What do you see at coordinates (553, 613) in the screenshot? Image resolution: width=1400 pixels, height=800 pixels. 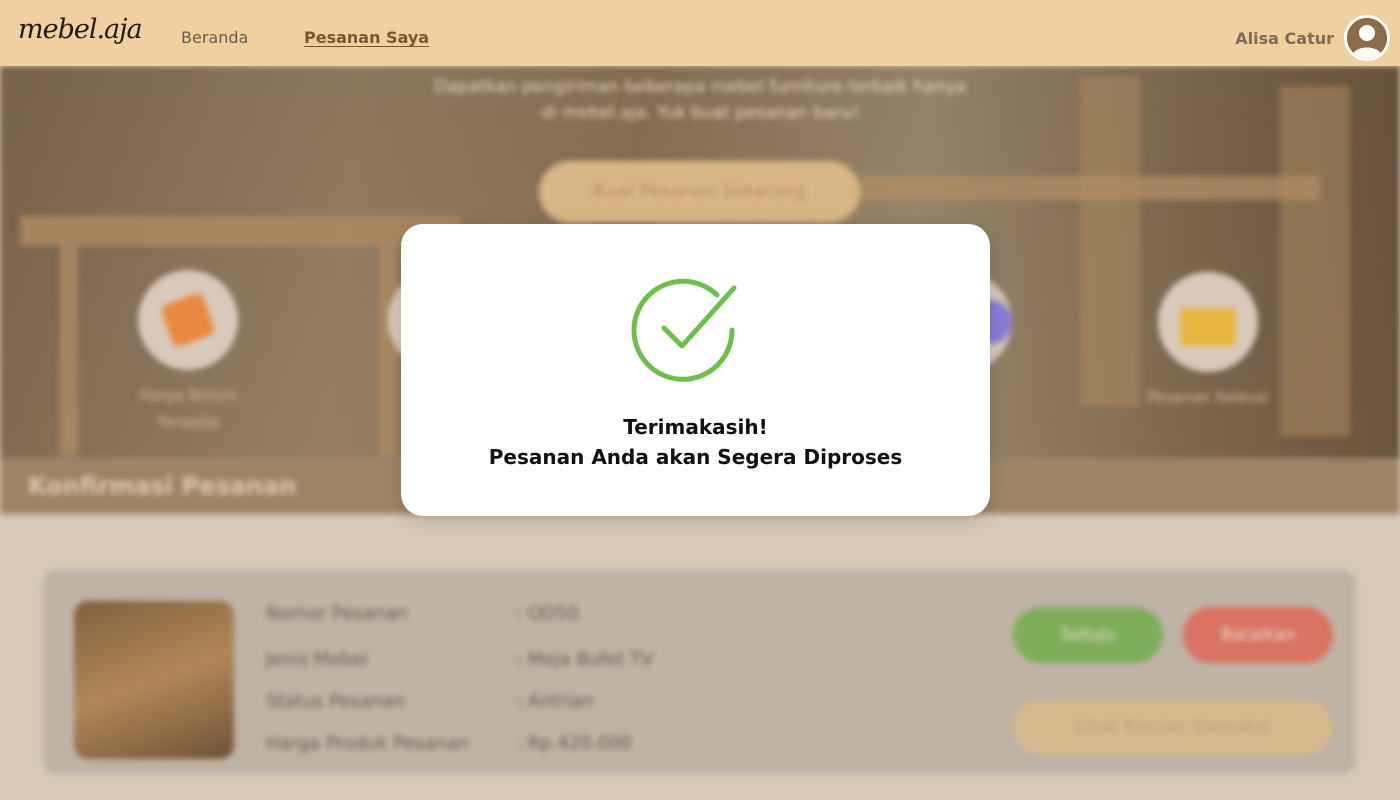 I see `order-number-value: OD50` at bounding box center [553, 613].